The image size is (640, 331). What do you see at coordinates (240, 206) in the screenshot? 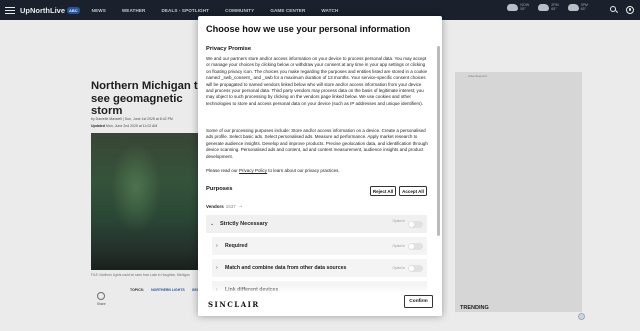
I see `arrow-right-icon: →` at bounding box center [240, 206].